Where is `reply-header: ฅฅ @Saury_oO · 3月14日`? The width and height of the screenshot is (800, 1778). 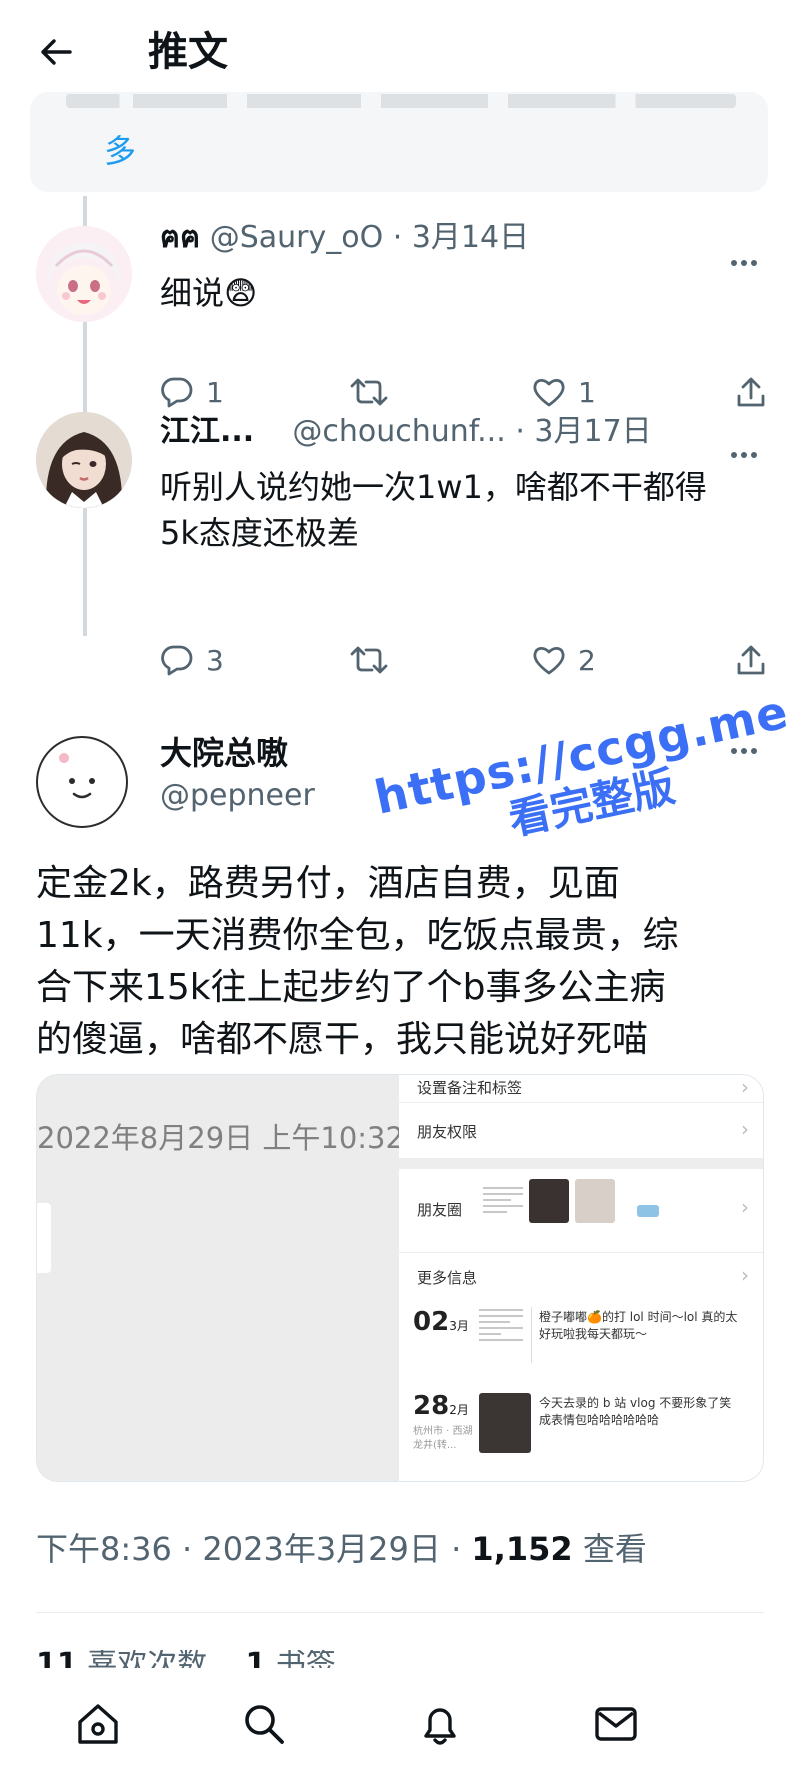
reply-header: ฅฅ @Saury_oO · 3月14日 is located at coordinates (345, 237).